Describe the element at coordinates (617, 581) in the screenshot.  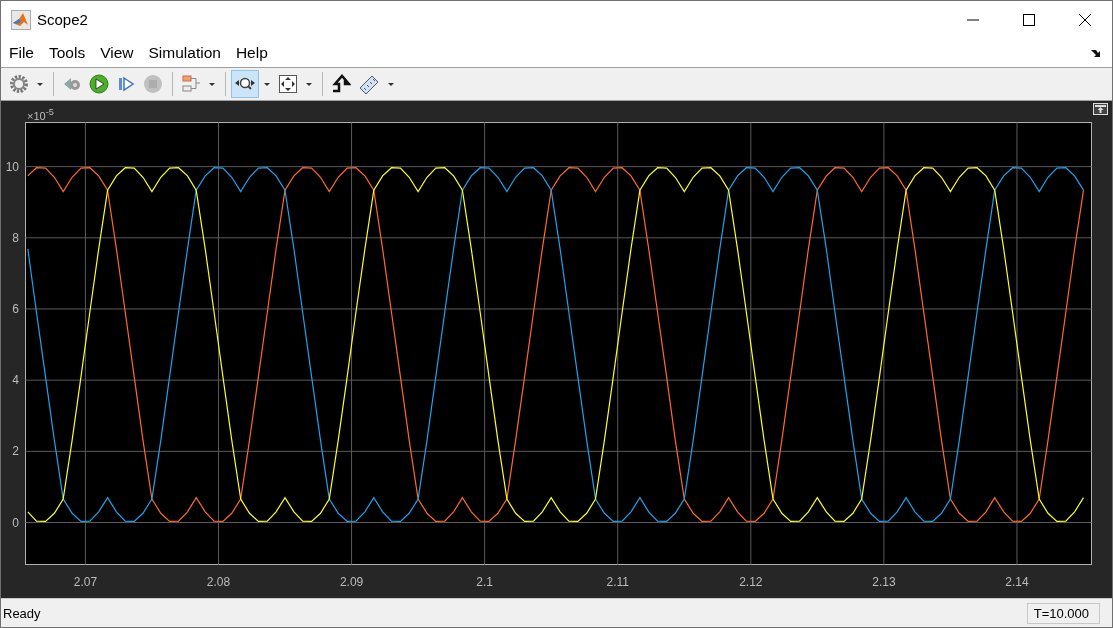
I see `axis-tick-label: 2.11` at that location.